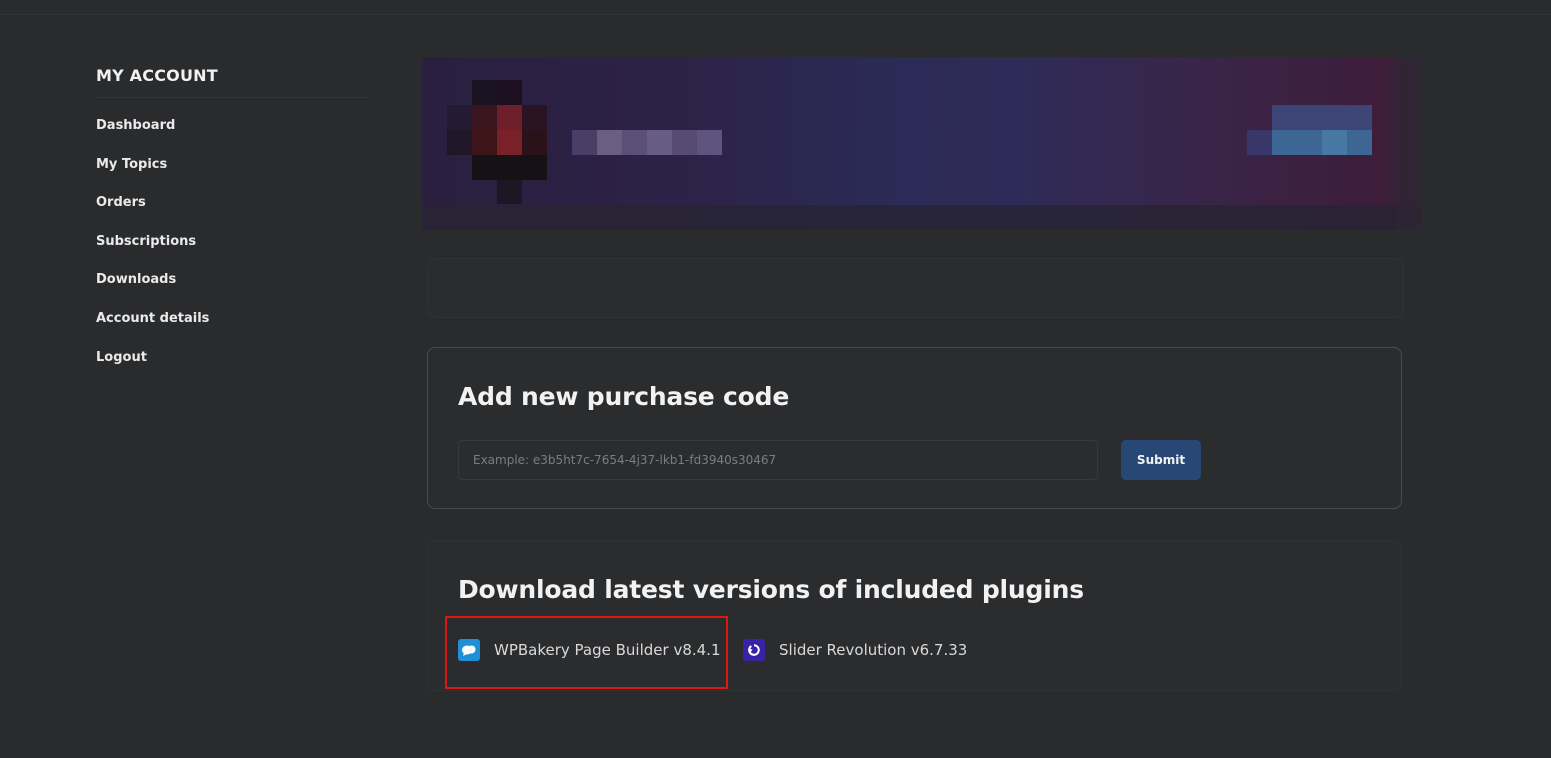 Image resolution: width=1551 pixels, height=758 pixels. I want to click on sidebar-item-orders: Orders, so click(232, 214).